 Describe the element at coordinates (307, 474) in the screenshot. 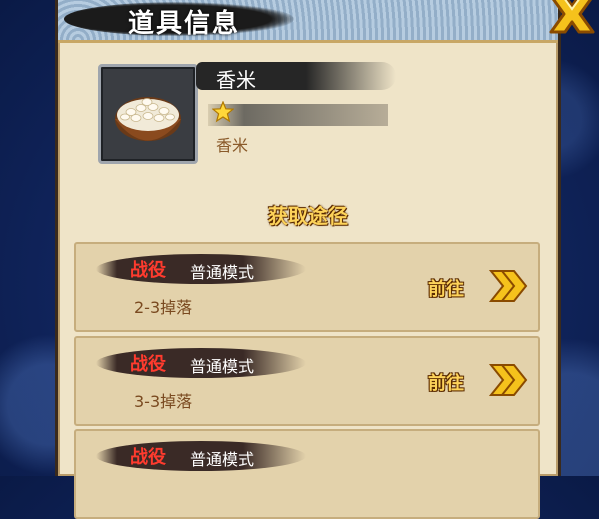

I see `source-card: 战役 普通模式` at that location.